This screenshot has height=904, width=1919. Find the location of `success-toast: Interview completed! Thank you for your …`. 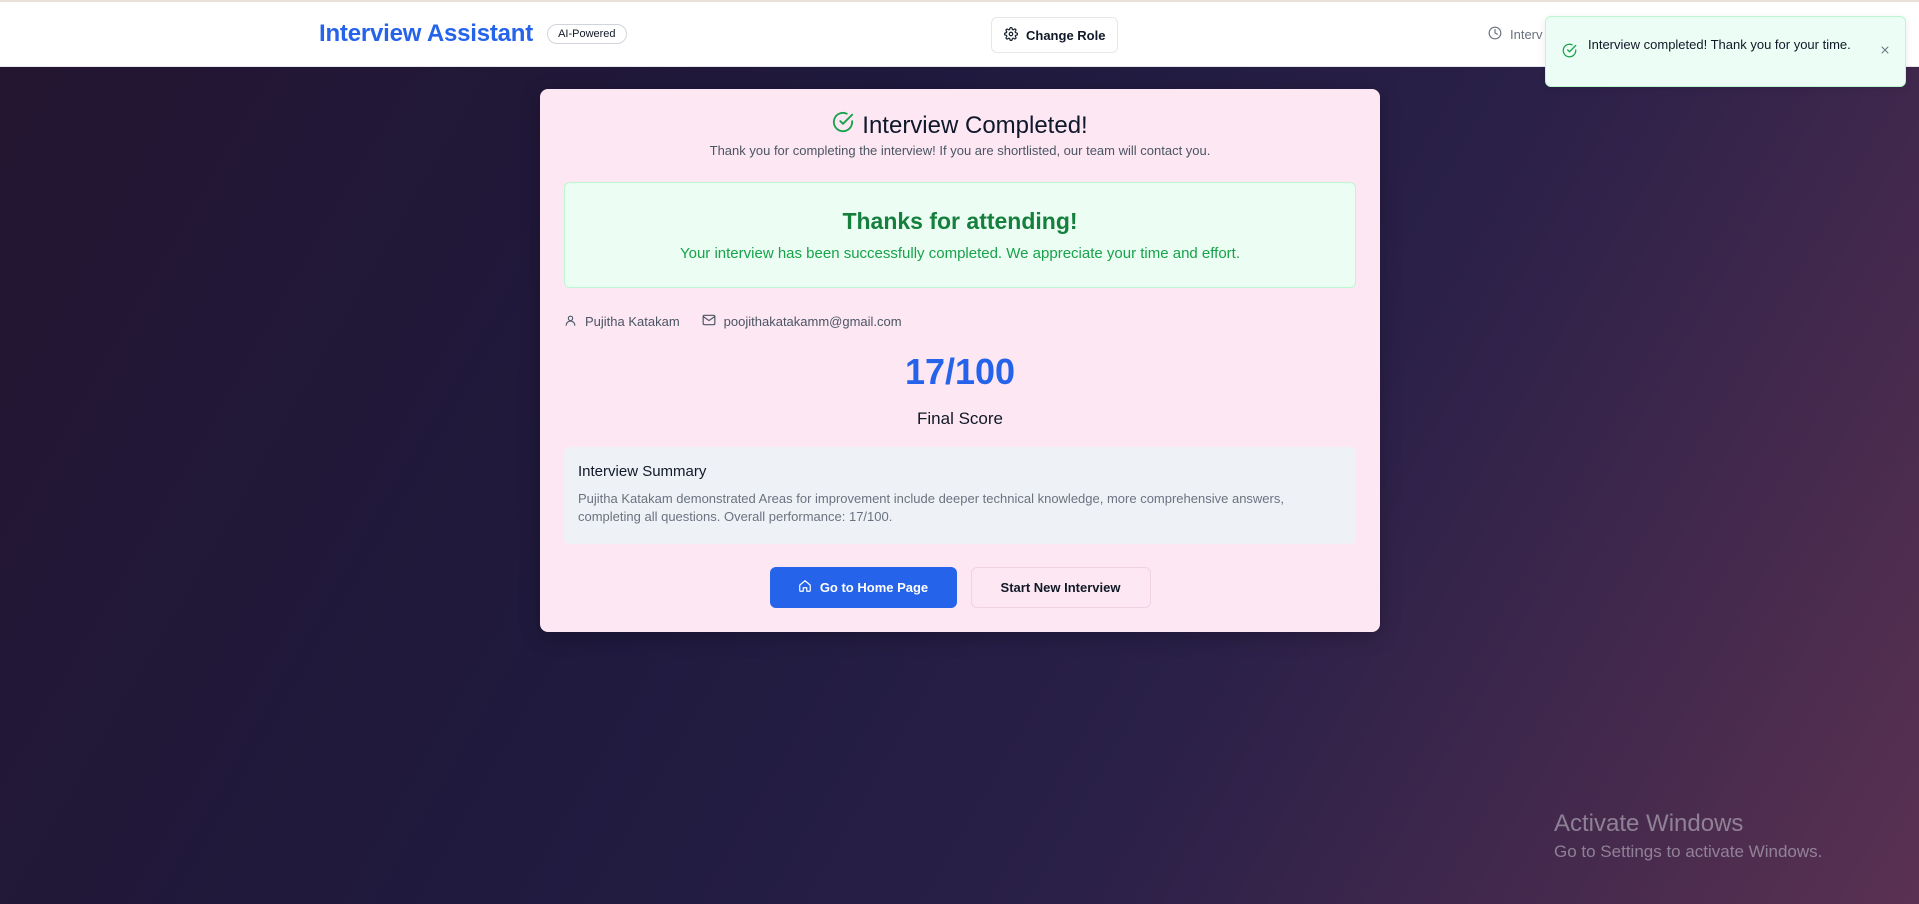

success-toast: Interview completed! Thank you for your … is located at coordinates (1725, 51).